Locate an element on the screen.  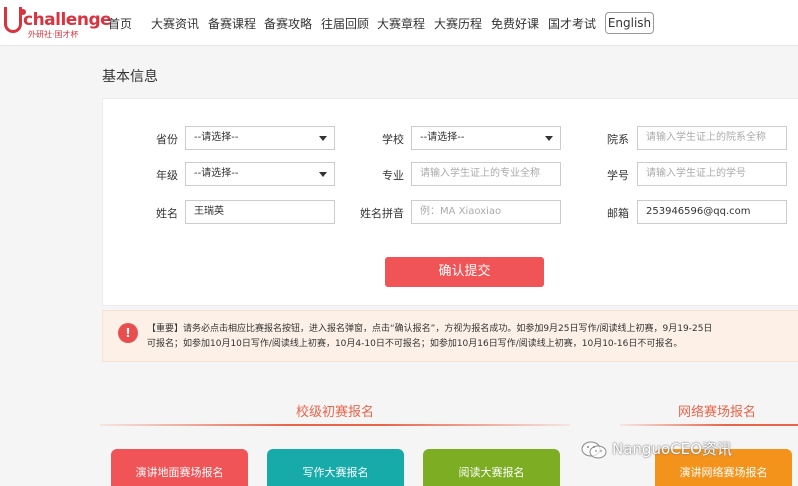
school-round-title: 校级初赛报名 is located at coordinates (335, 412).